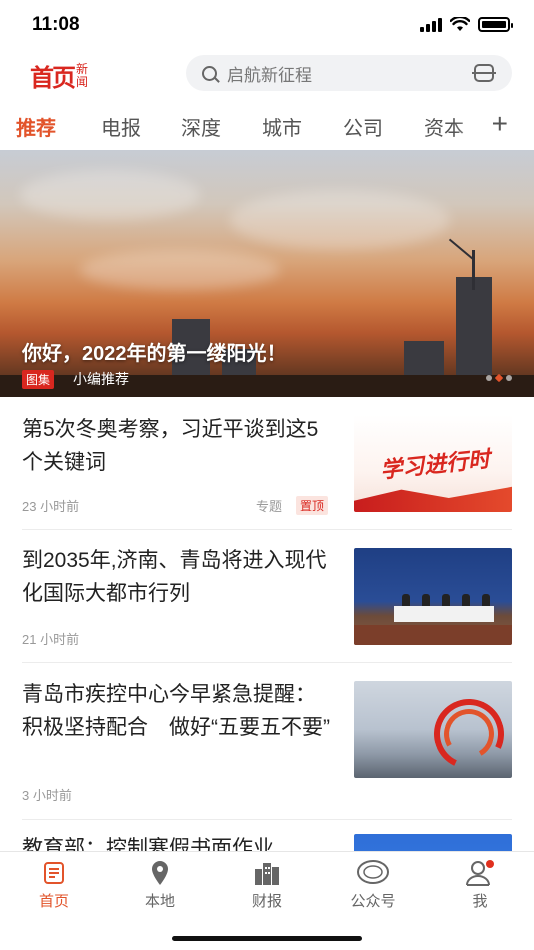  What do you see at coordinates (209, 73) in the screenshot?
I see `search-icon` at bounding box center [209, 73].